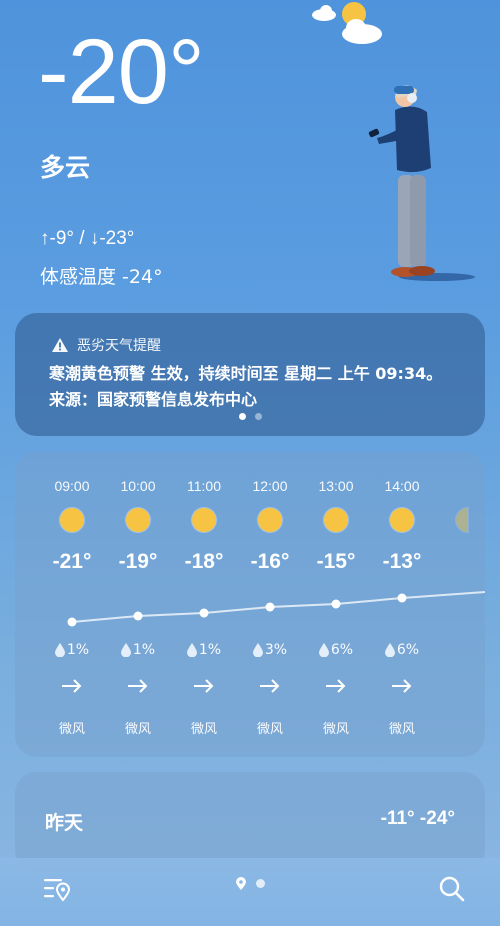  I want to click on hourly-item-partial, so click(460, 604).